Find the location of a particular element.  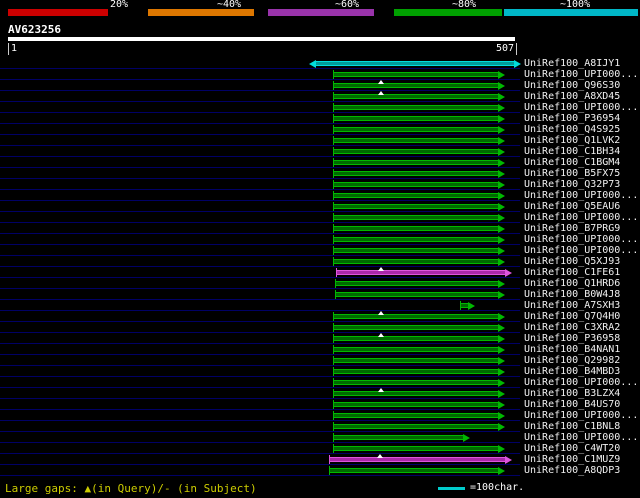

alignment-row: UniRef100_B5FX75 is located at coordinates (320, 173).